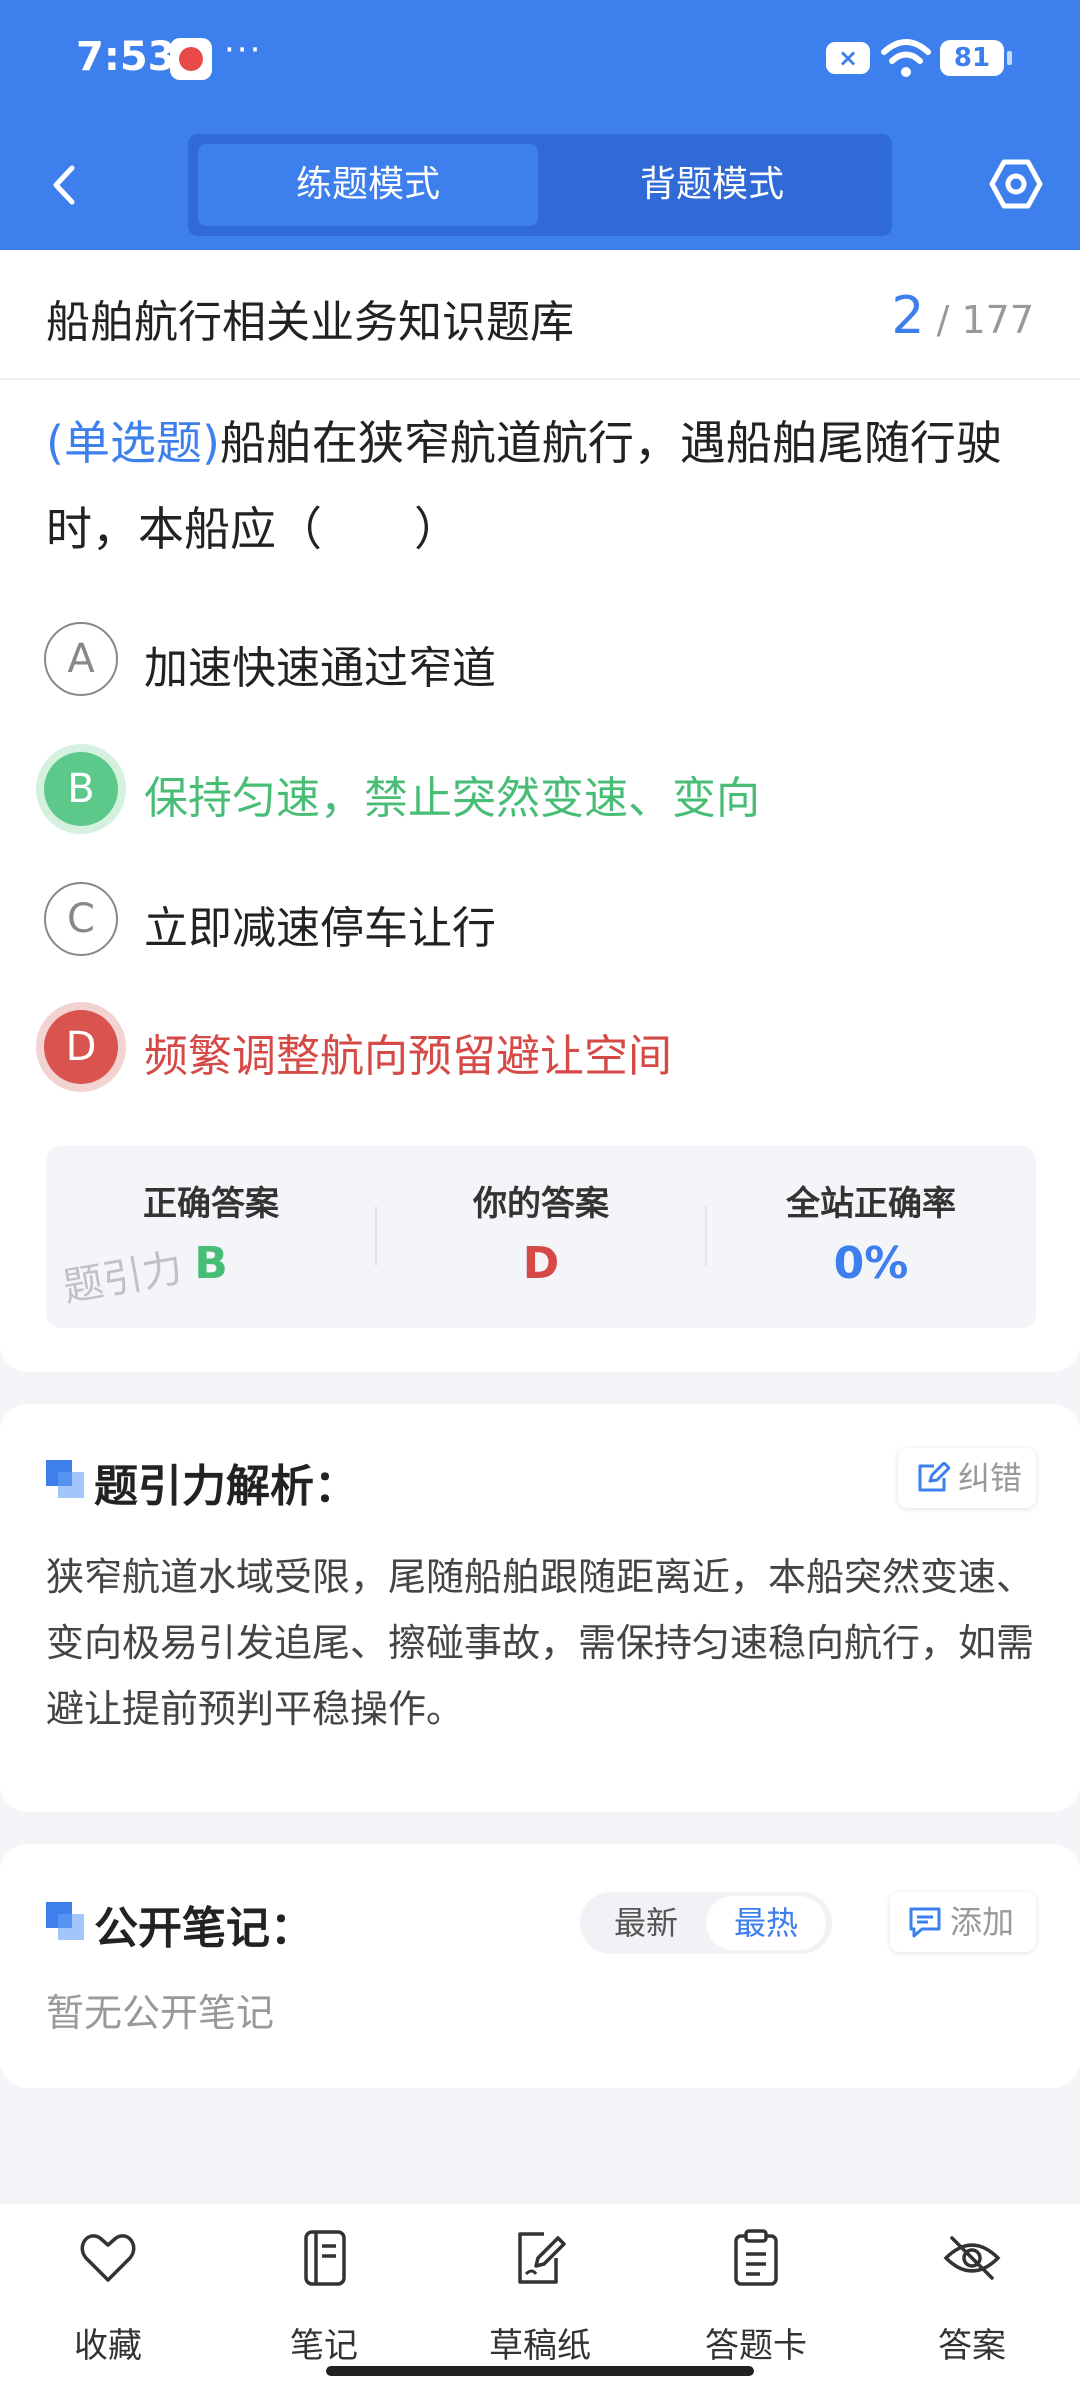  What do you see at coordinates (908, 316) in the screenshot?
I see `current-question-number: 2` at bounding box center [908, 316].